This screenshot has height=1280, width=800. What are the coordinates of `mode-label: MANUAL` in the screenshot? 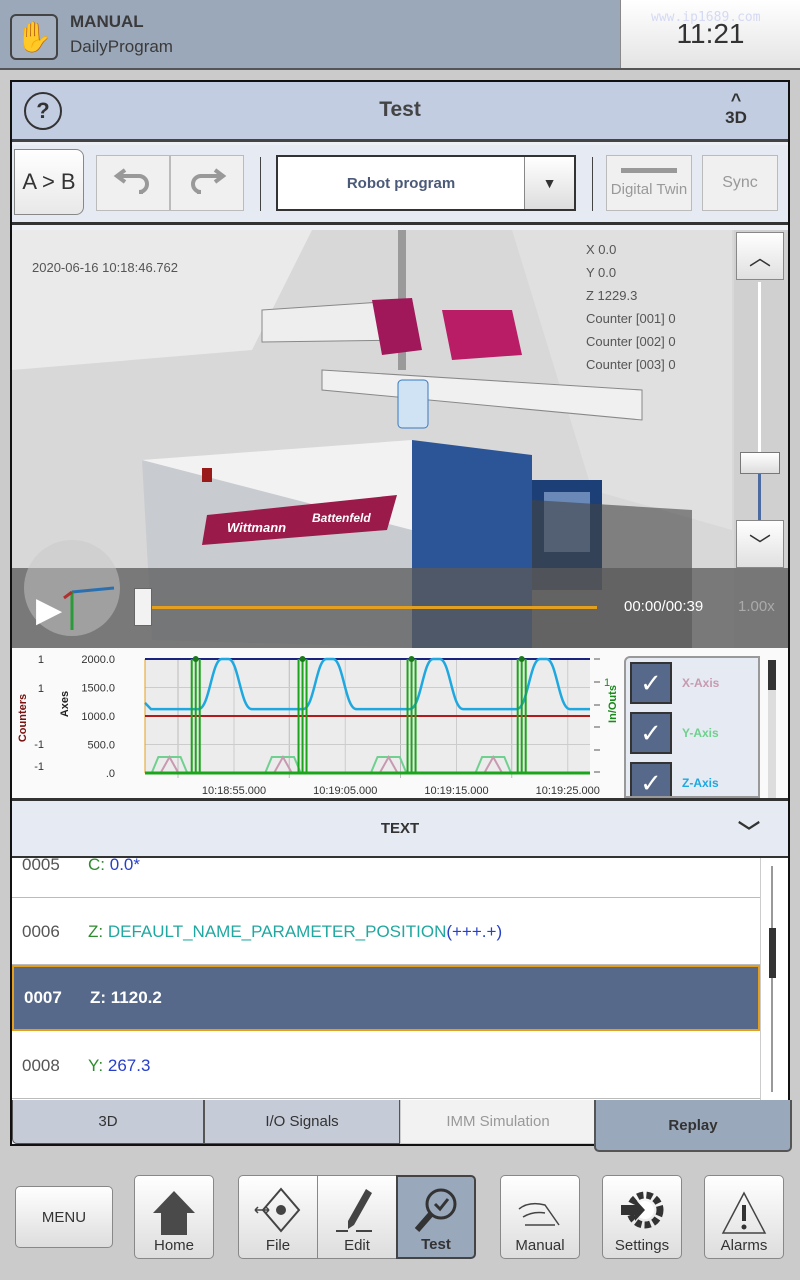 It's located at (107, 21).